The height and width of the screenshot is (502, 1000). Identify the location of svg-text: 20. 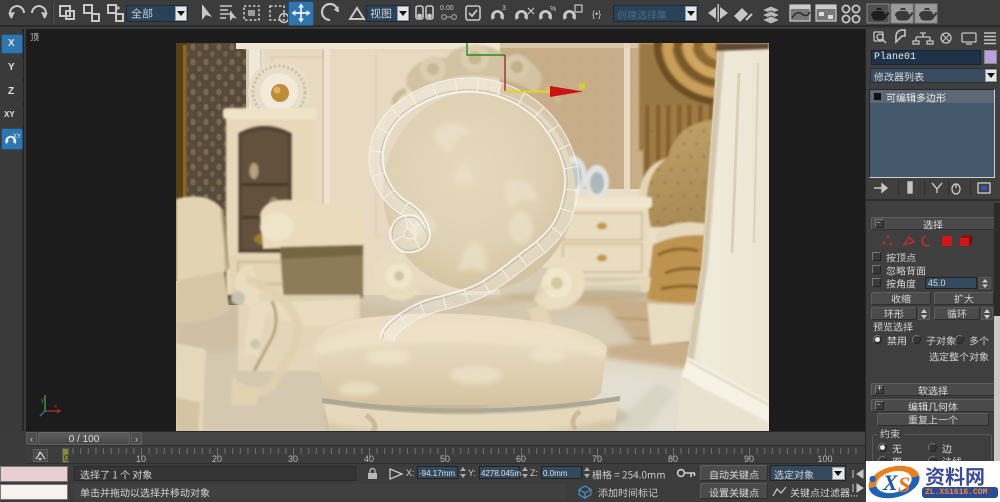
(217, 459).